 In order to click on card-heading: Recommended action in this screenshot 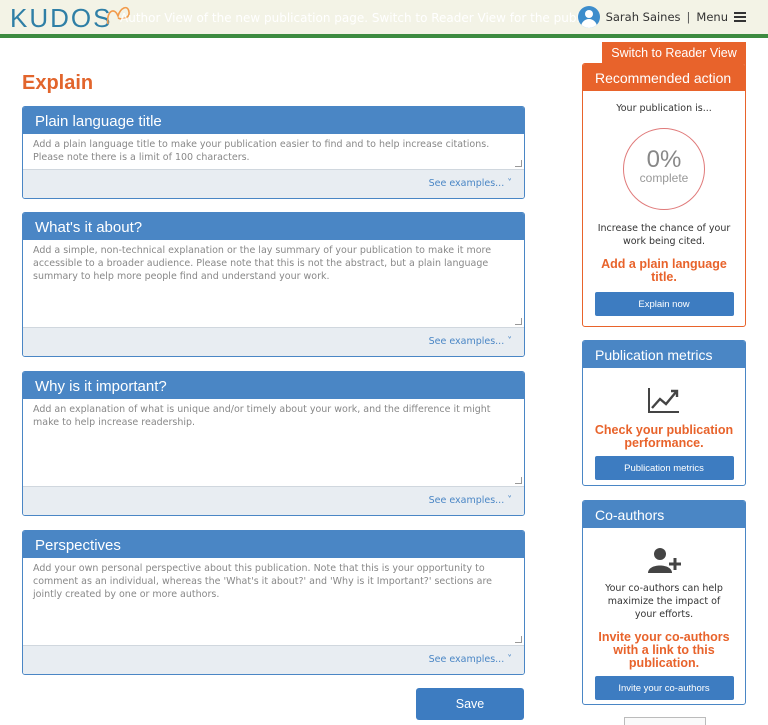, I will do `click(664, 77)`.